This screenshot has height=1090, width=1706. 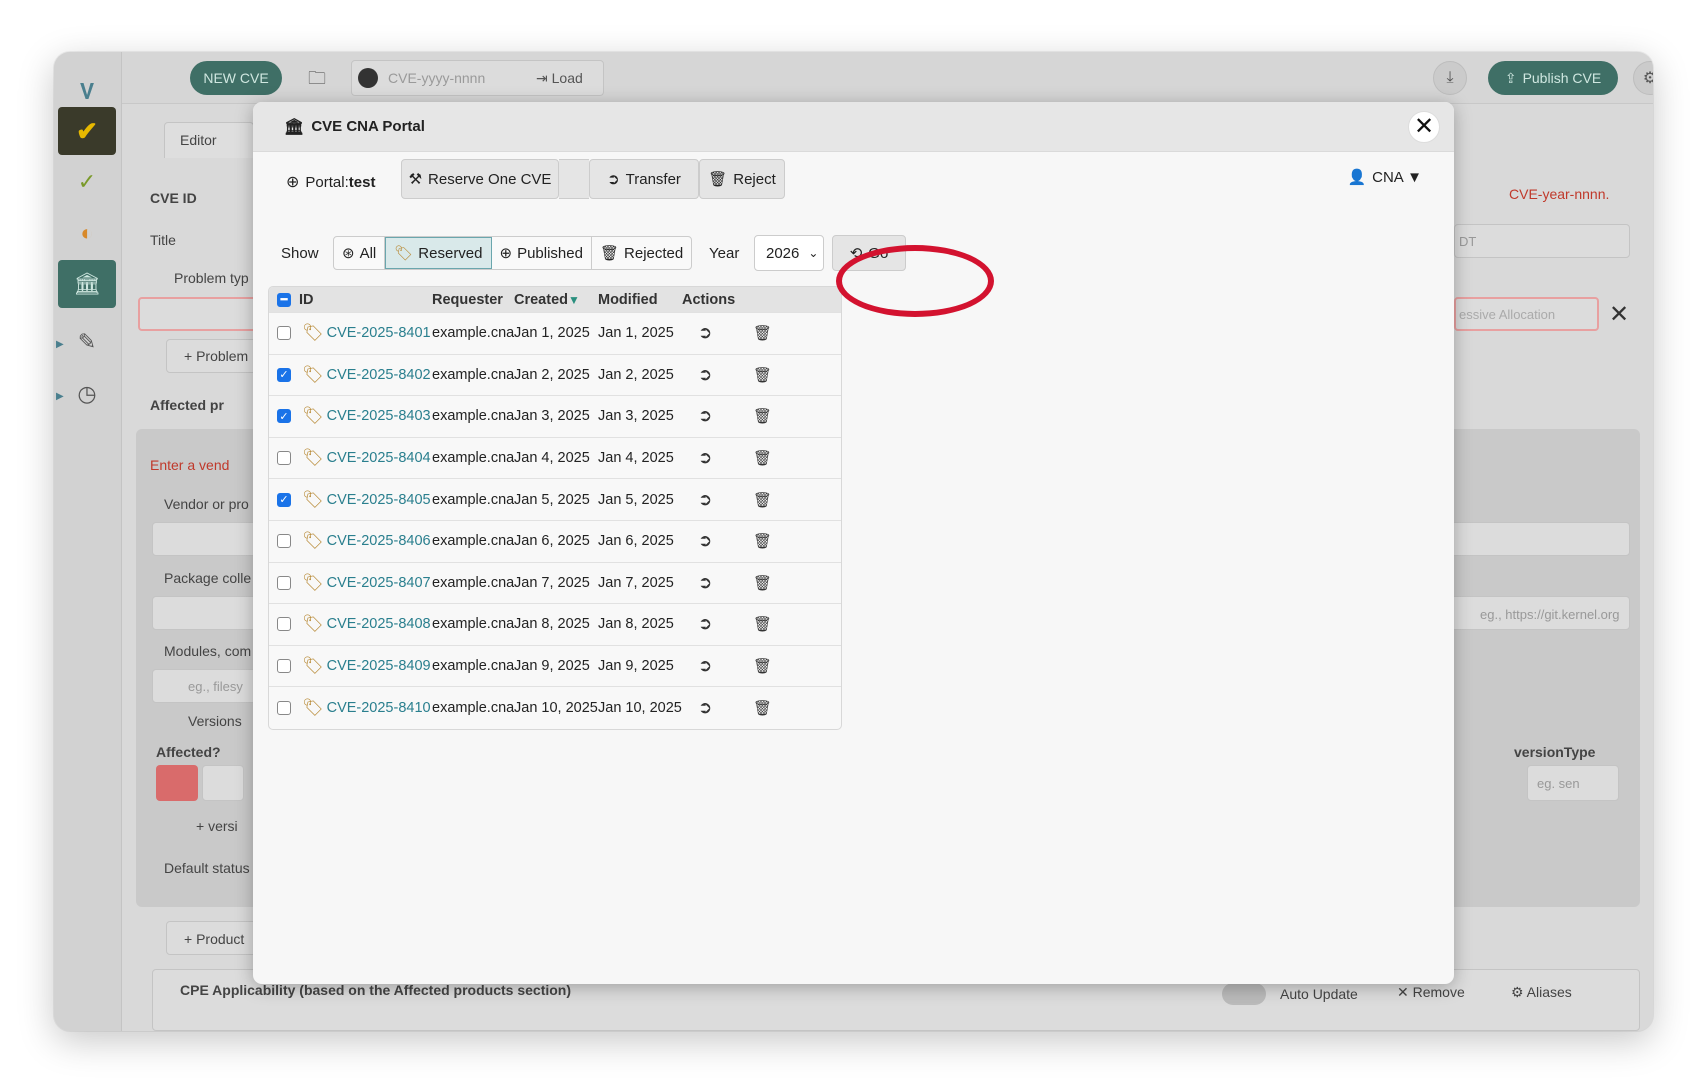 I want to click on filter-rejected: 🗑 Rejected, so click(x=641, y=253).